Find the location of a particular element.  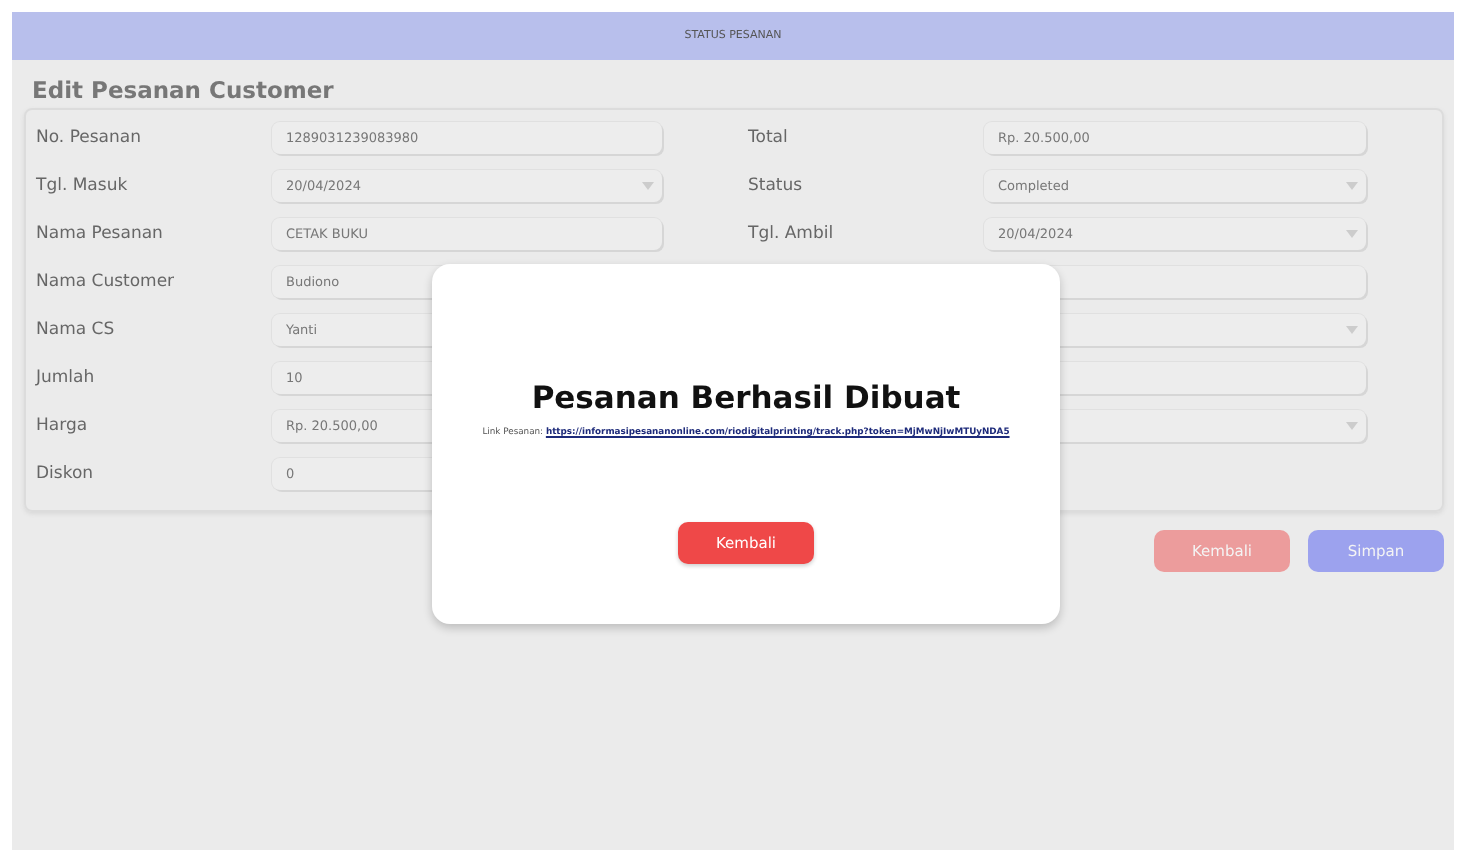

field-label: Tgl. Ambil is located at coordinates (792, 234).